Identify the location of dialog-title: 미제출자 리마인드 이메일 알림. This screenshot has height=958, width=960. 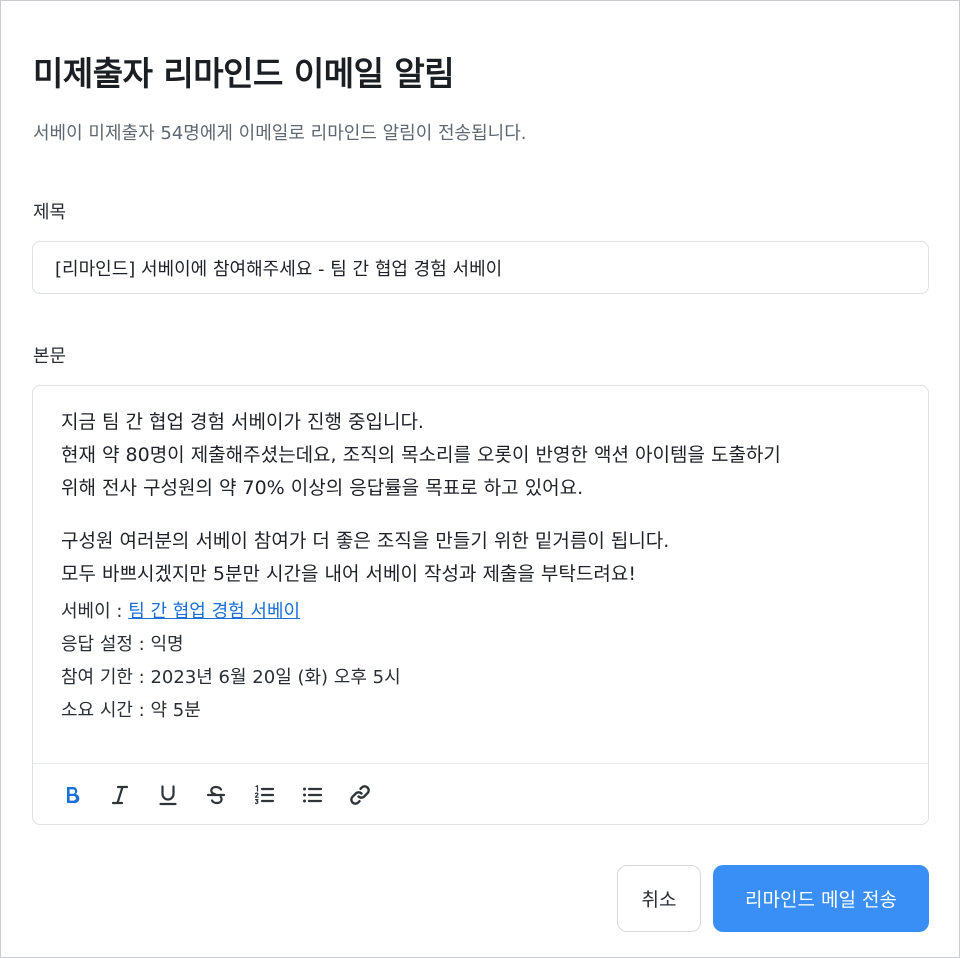
(244, 73).